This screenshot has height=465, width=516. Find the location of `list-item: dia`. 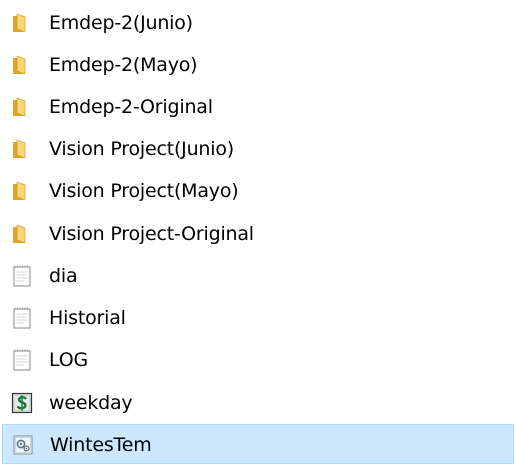

list-item: dia is located at coordinates (258, 276).